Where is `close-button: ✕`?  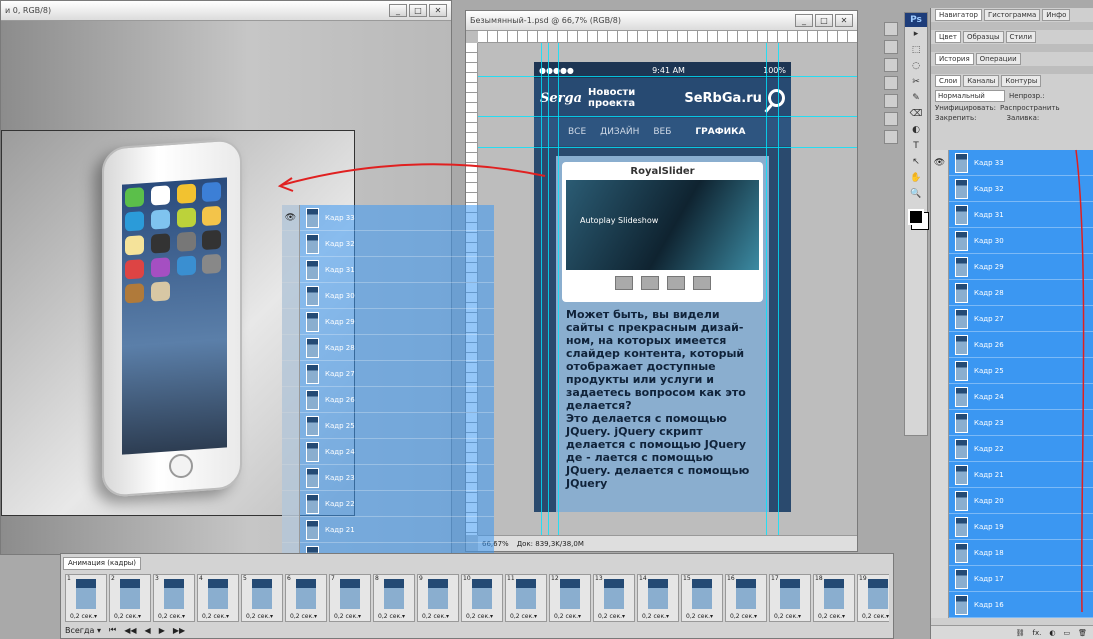
close-button: ✕ is located at coordinates (844, 20).